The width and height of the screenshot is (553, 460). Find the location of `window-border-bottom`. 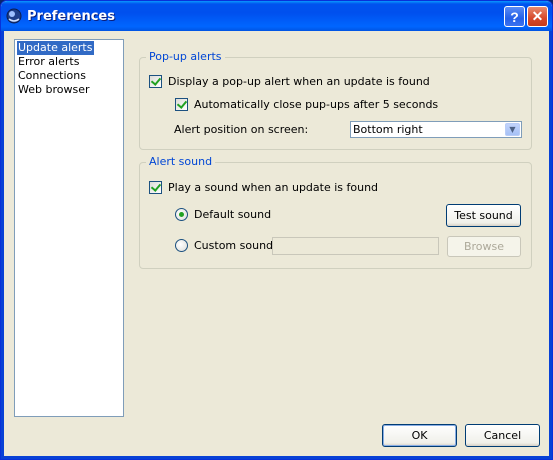

window-border-bottom is located at coordinates (276, 457).